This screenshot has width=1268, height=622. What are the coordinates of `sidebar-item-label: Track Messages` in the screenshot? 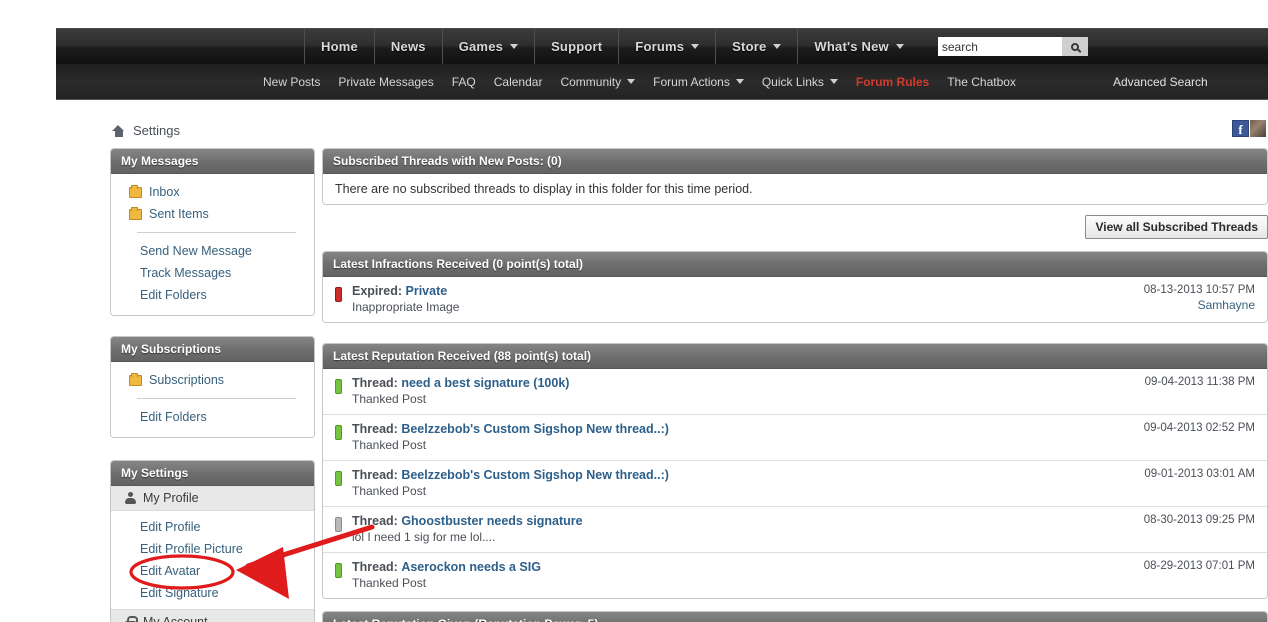 It's located at (186, 273).